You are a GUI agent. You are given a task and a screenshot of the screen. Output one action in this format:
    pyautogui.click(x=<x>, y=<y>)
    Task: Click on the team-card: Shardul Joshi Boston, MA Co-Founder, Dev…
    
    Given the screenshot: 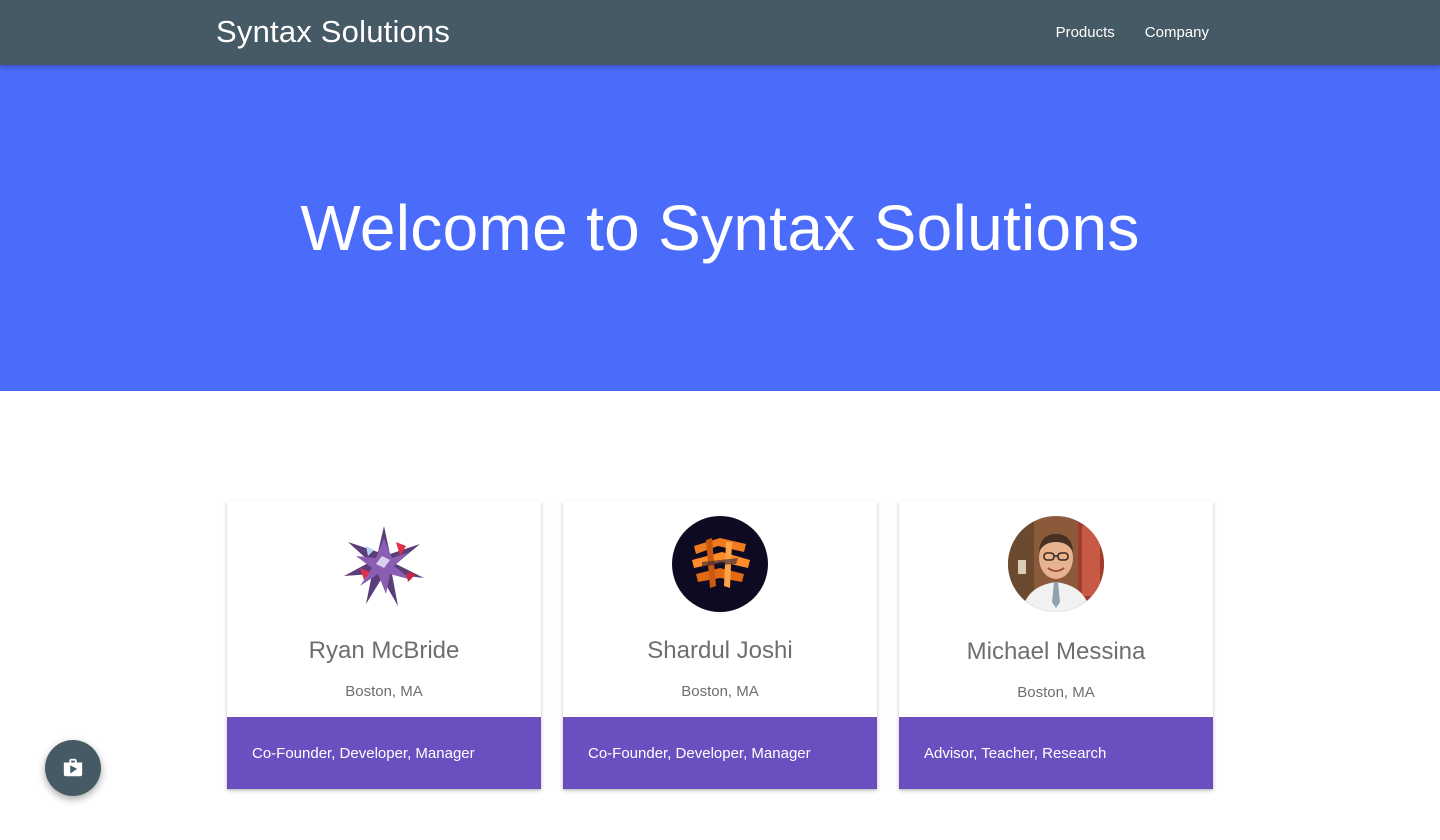 What is the action you would take?
    pyautogui.click(x=720, y=645)
    